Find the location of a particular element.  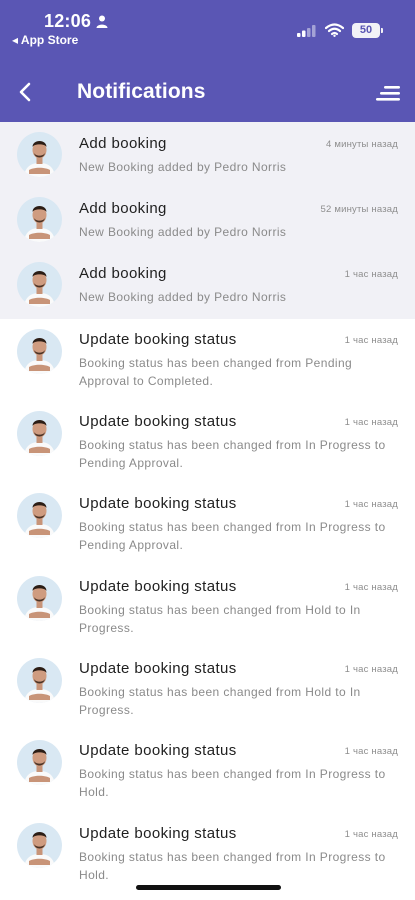

battery-tip is located at coordinates (382, 30).